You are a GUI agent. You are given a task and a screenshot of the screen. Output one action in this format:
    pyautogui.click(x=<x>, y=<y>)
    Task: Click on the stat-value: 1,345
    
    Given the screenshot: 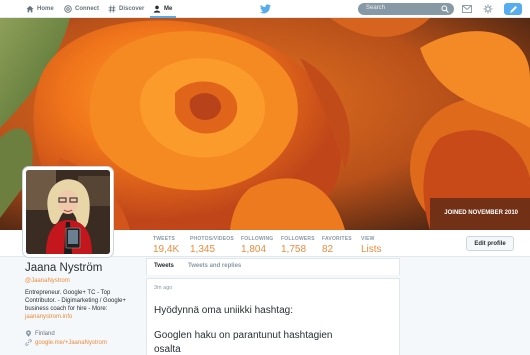 What is the action you would take?
    pyautogui.click(x=203, y=249)
    